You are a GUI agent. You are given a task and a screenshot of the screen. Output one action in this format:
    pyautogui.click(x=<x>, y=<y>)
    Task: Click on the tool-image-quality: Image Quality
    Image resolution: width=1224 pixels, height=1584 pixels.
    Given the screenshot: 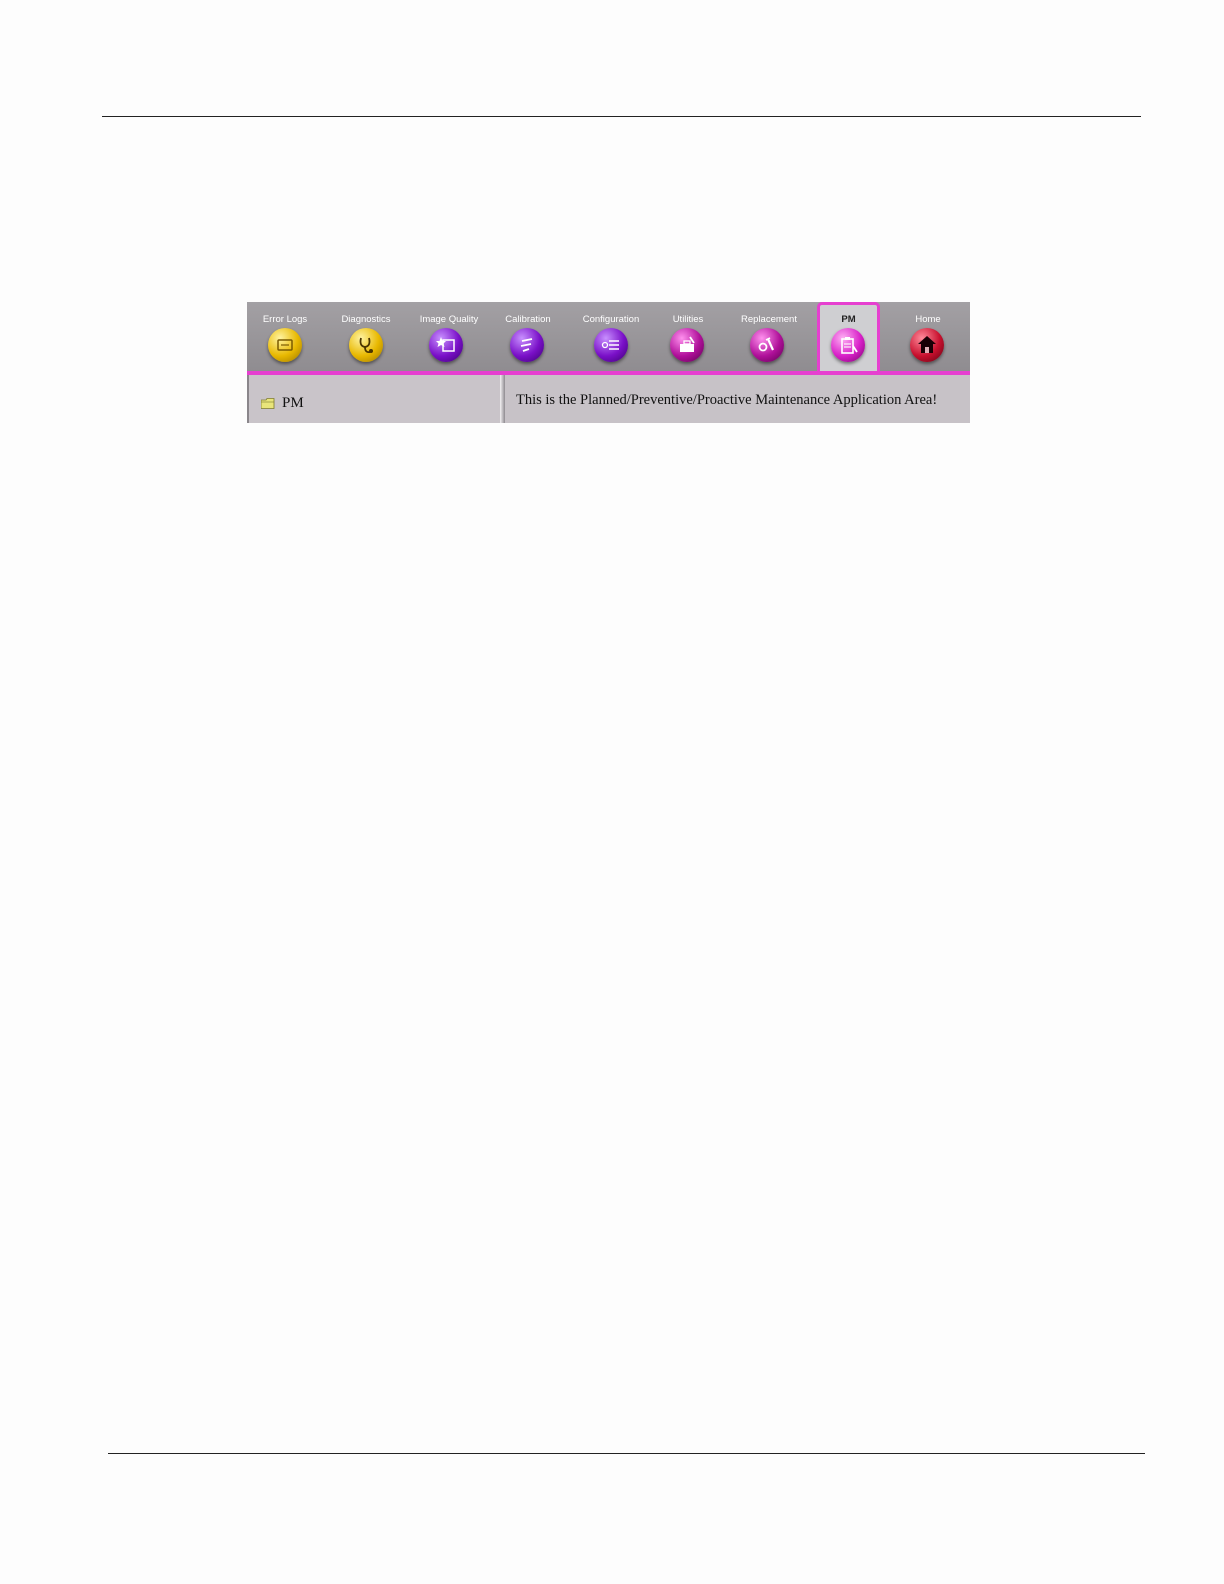 What is the action you would take?
    pyautogui.click(x=449, y=337)
    